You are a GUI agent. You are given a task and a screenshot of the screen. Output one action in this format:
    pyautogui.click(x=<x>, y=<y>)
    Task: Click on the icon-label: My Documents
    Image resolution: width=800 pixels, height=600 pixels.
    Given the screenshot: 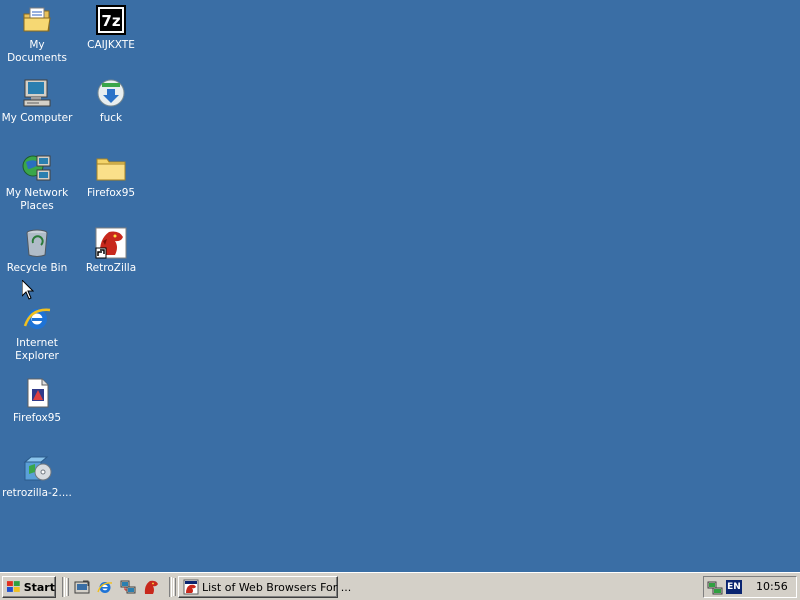 What is the action you would take?
    pyautogui.click(x=37, y=51)
    